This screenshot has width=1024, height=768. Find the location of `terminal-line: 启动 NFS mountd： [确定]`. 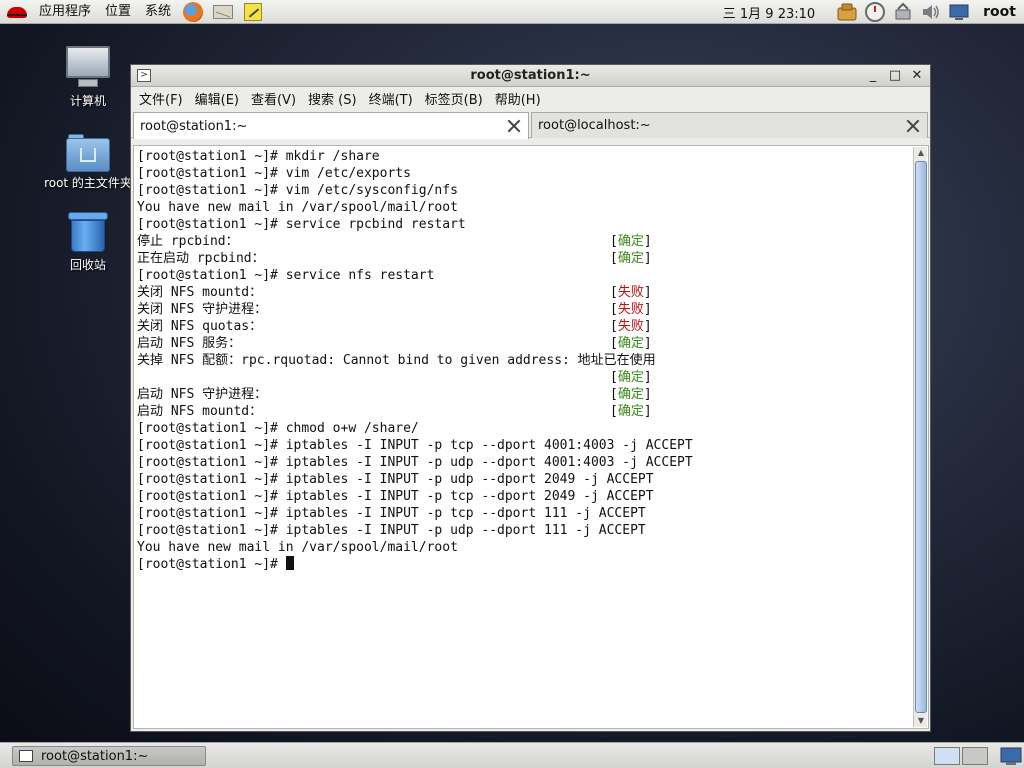

terminal-line: 启动 NFS mountd： [确定] is located at coordinates (523, 411).